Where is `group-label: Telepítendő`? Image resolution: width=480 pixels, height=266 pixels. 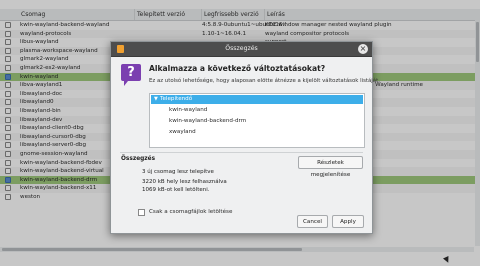 group-label: Telepítendő is located at coordinates (176, 99).